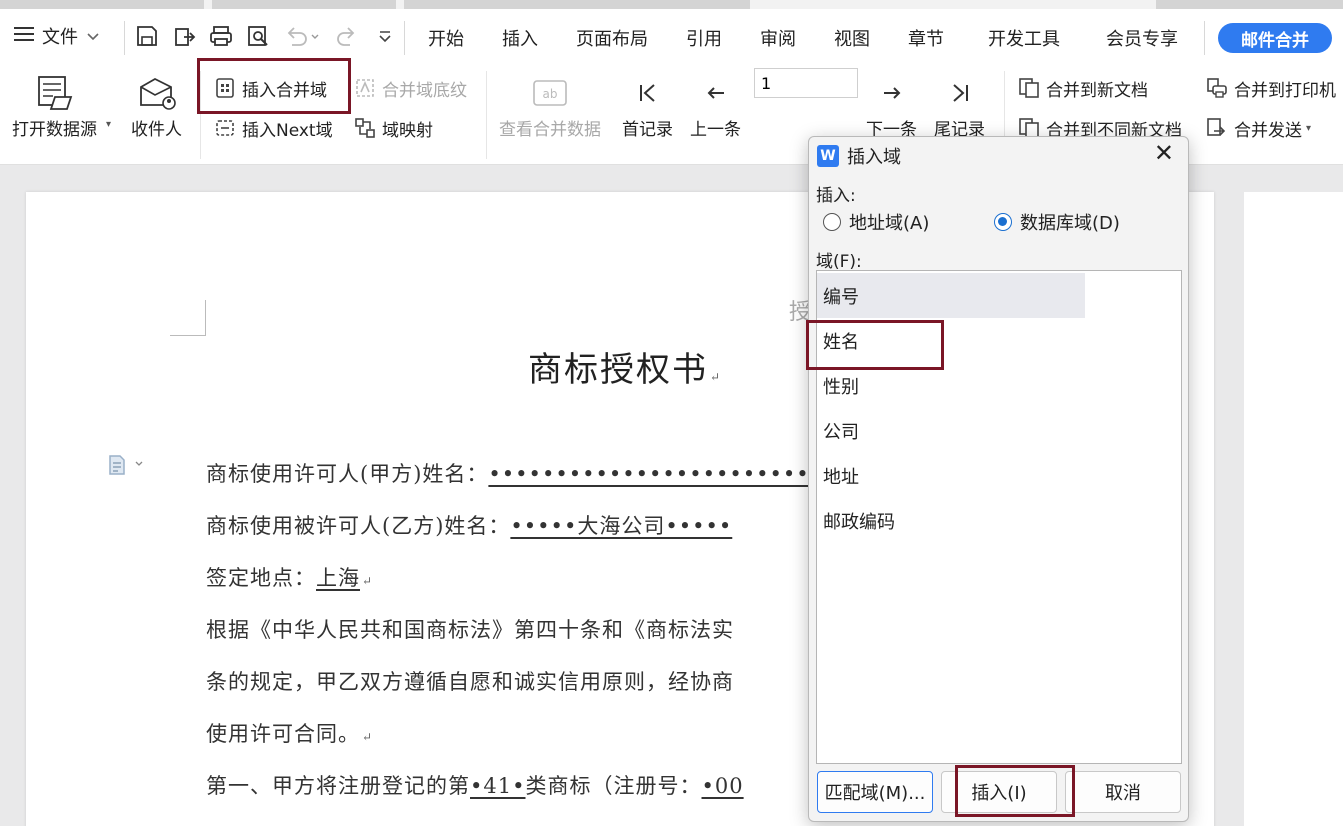  What do you see at coordinates (1217, 128) in the screenshot?
I see `send-icon` at bounding box center [1217, 128].